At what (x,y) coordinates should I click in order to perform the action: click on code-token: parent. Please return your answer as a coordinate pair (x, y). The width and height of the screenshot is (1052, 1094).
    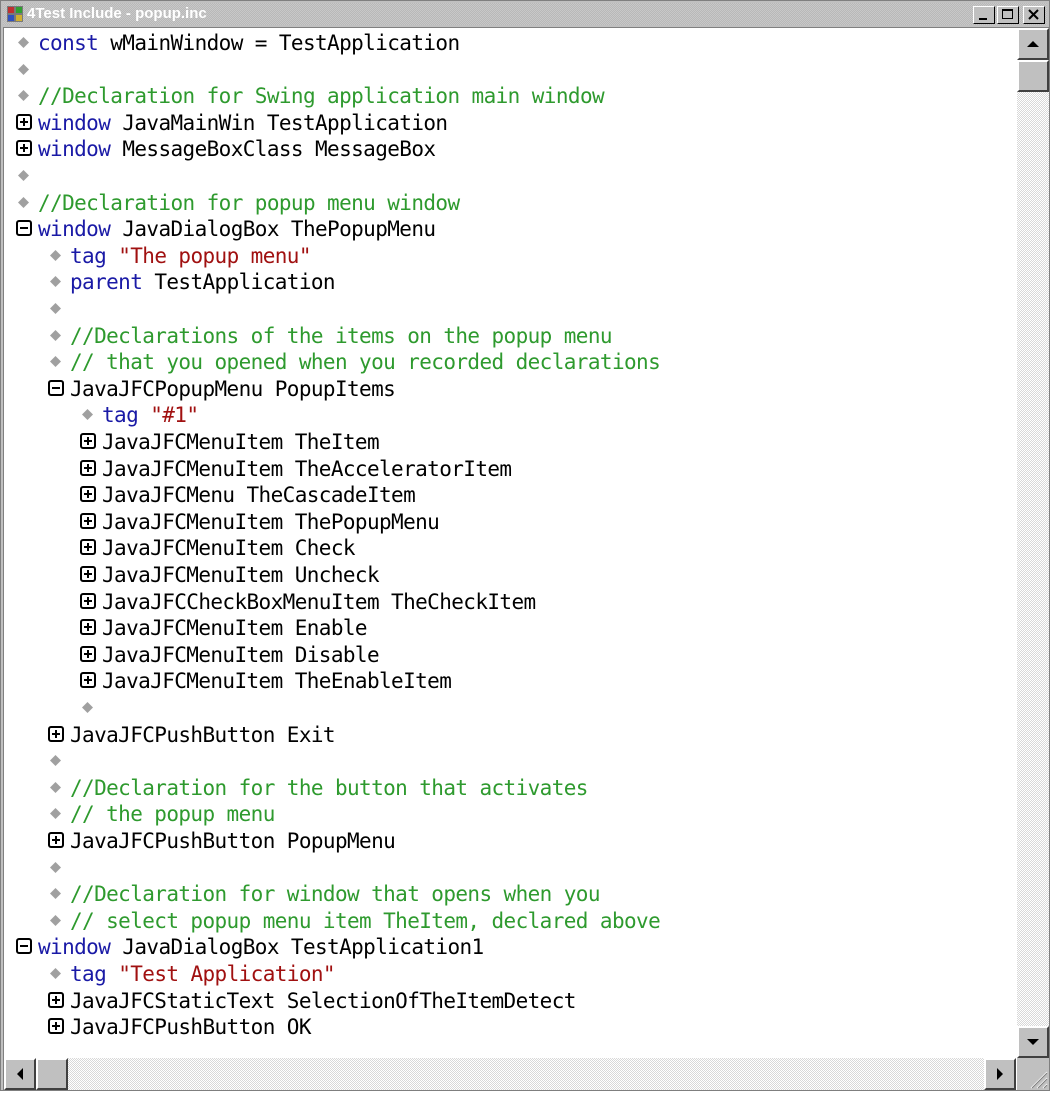
    Looking at the image, I should click on (112, 282).